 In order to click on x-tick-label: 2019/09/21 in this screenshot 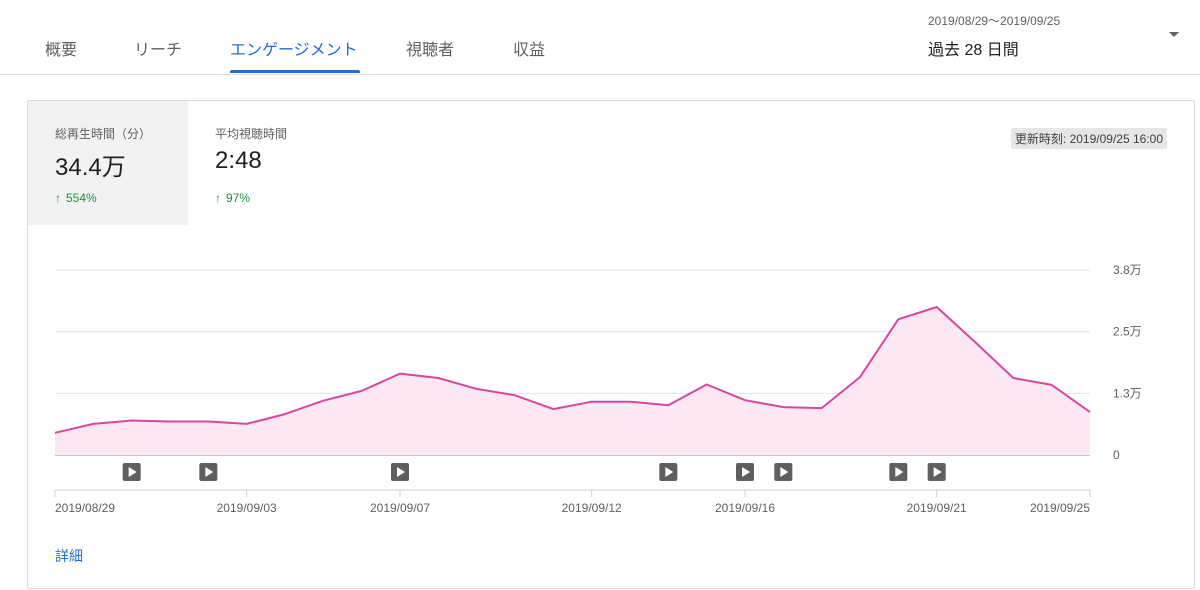, I will do `click(937, 508)`.